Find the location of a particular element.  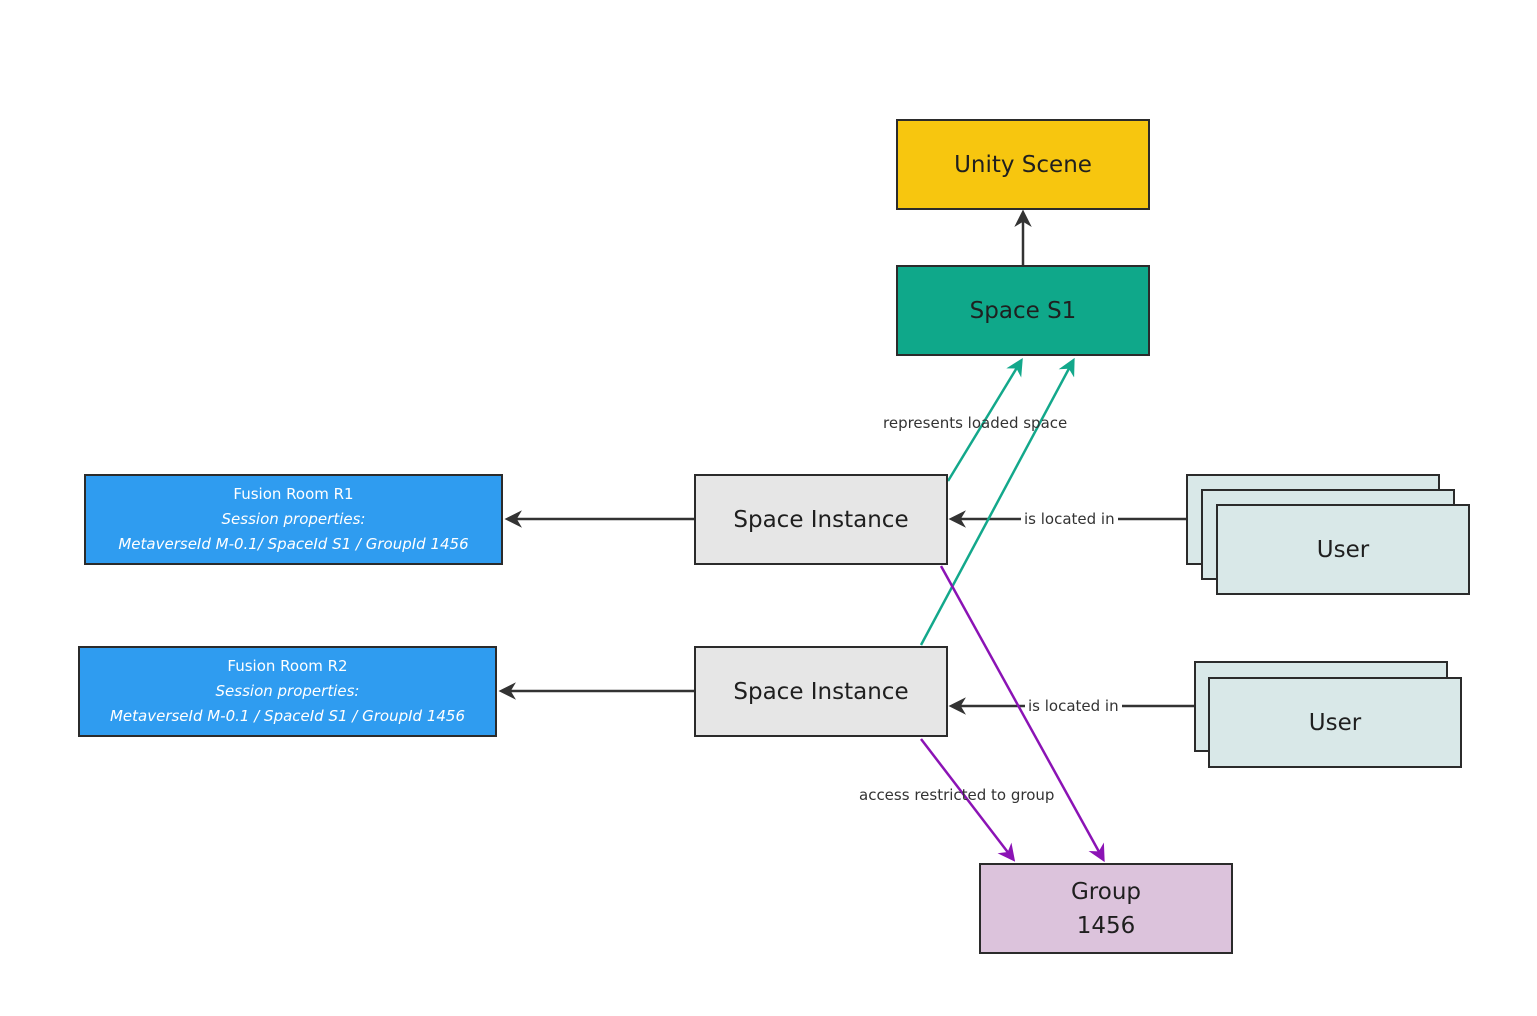

node-space-instance-1: Space Instance is located at coordinates (821, 519).